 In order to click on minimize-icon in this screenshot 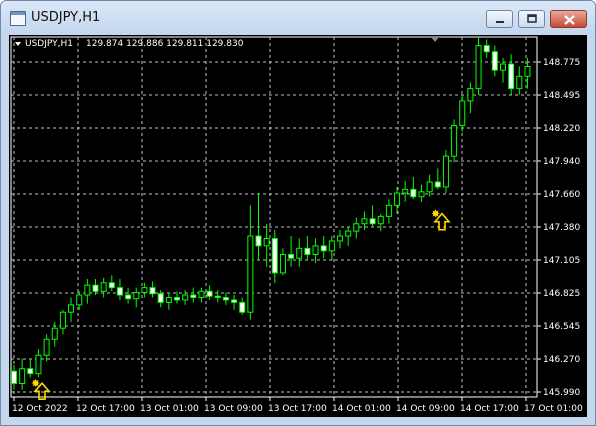, I will do `click(500, 22)`.